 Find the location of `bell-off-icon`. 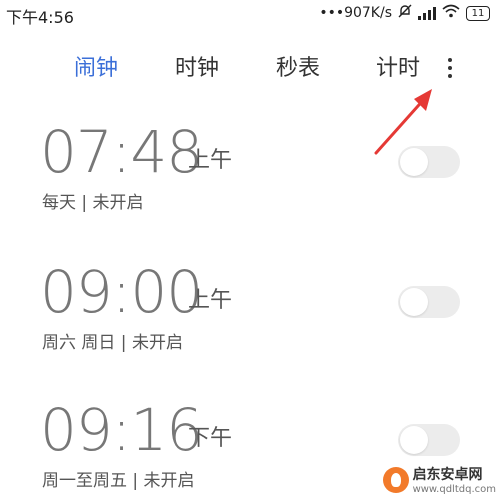

bell-off-icon is located at coordinates (405, 13).